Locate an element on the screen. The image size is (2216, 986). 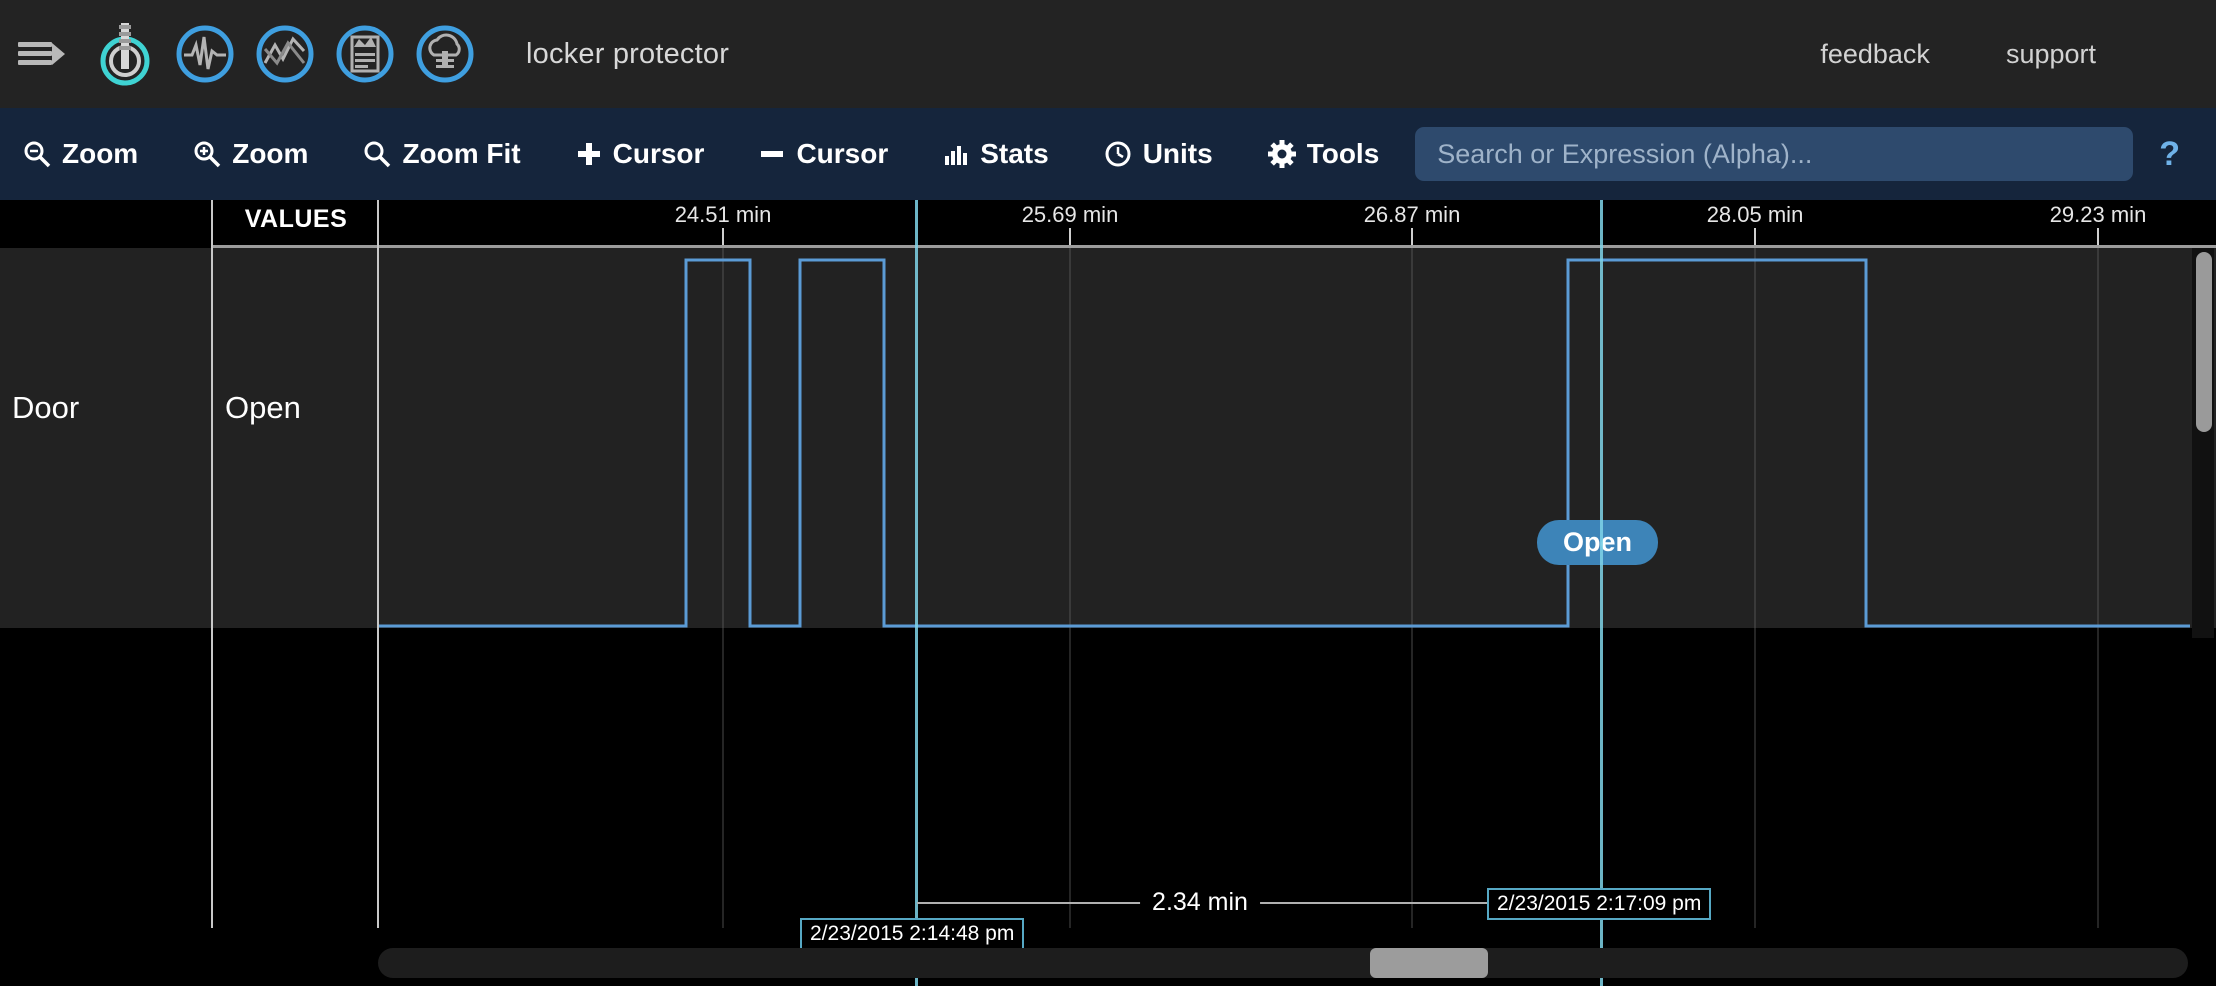
hamburger-arrow is located at coordinates (58, 54).